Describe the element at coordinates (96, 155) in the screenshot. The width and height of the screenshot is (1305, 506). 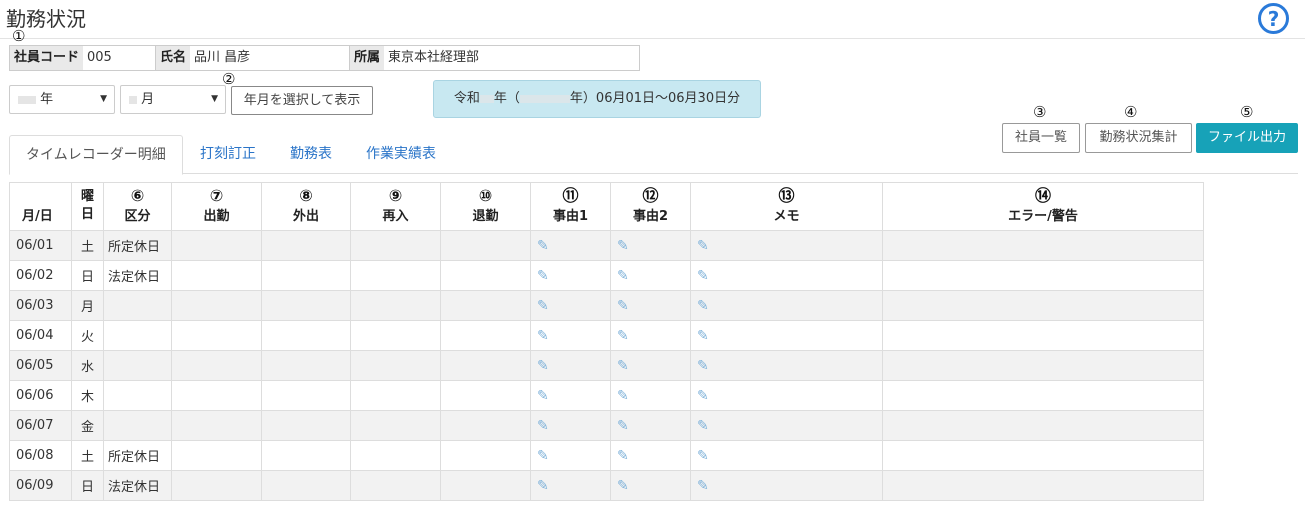
I see `tab-time-recorder: タイムレコーダー明細` at that location.